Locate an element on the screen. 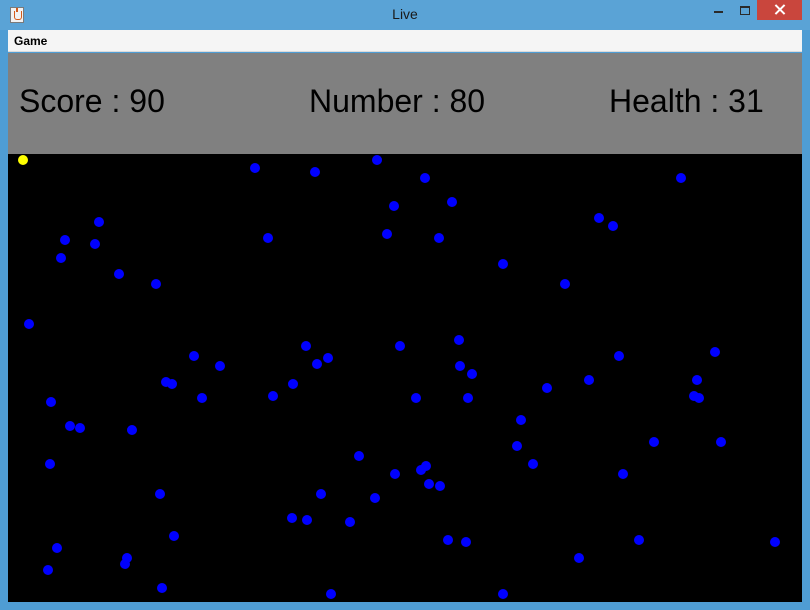 This screenshot has width=810, height=610. window-title: Live is located at coordinates (405, 14).